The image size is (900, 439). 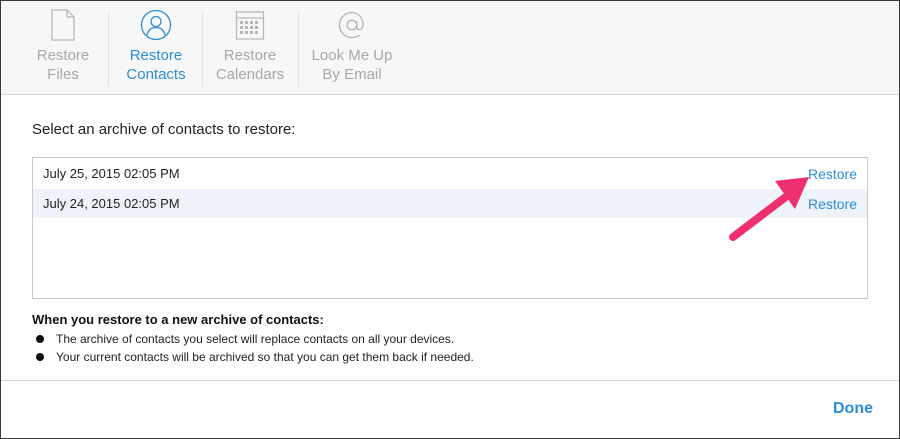 What do you see at coordinates (352, 25) in the screenshot?
I see `at-sign-icon` at bounding box center [352, 25].